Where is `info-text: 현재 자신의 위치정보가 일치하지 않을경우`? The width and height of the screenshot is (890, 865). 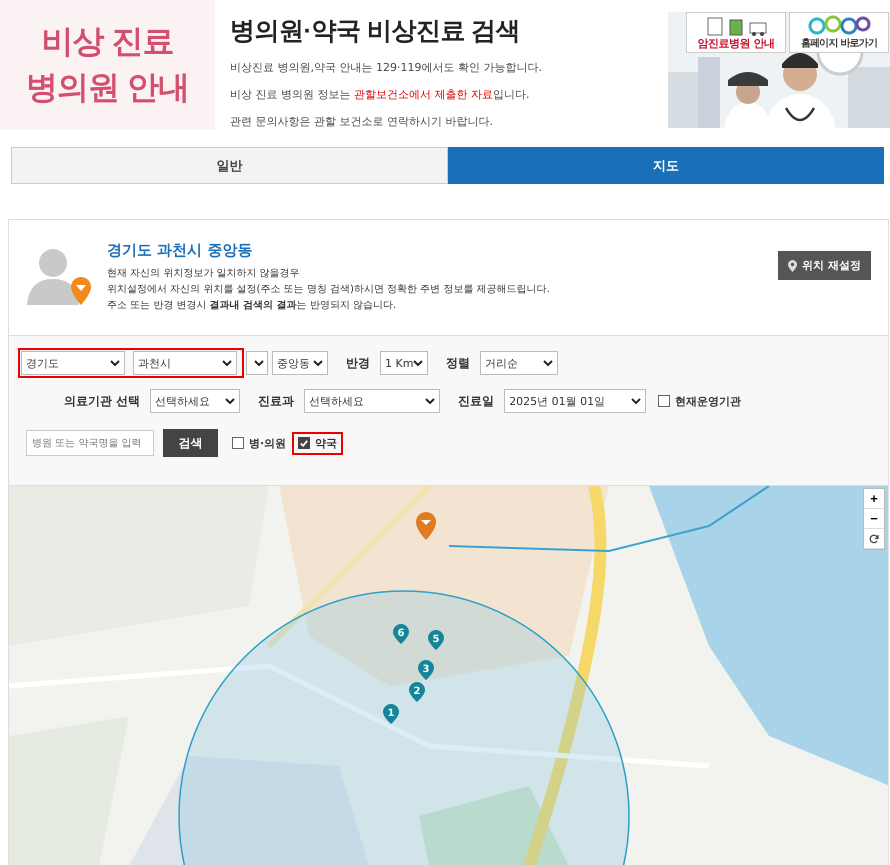 info-text: 현재 자신의 위치정보가 일치하지 않을경우 is located at coordinates (204, 273).